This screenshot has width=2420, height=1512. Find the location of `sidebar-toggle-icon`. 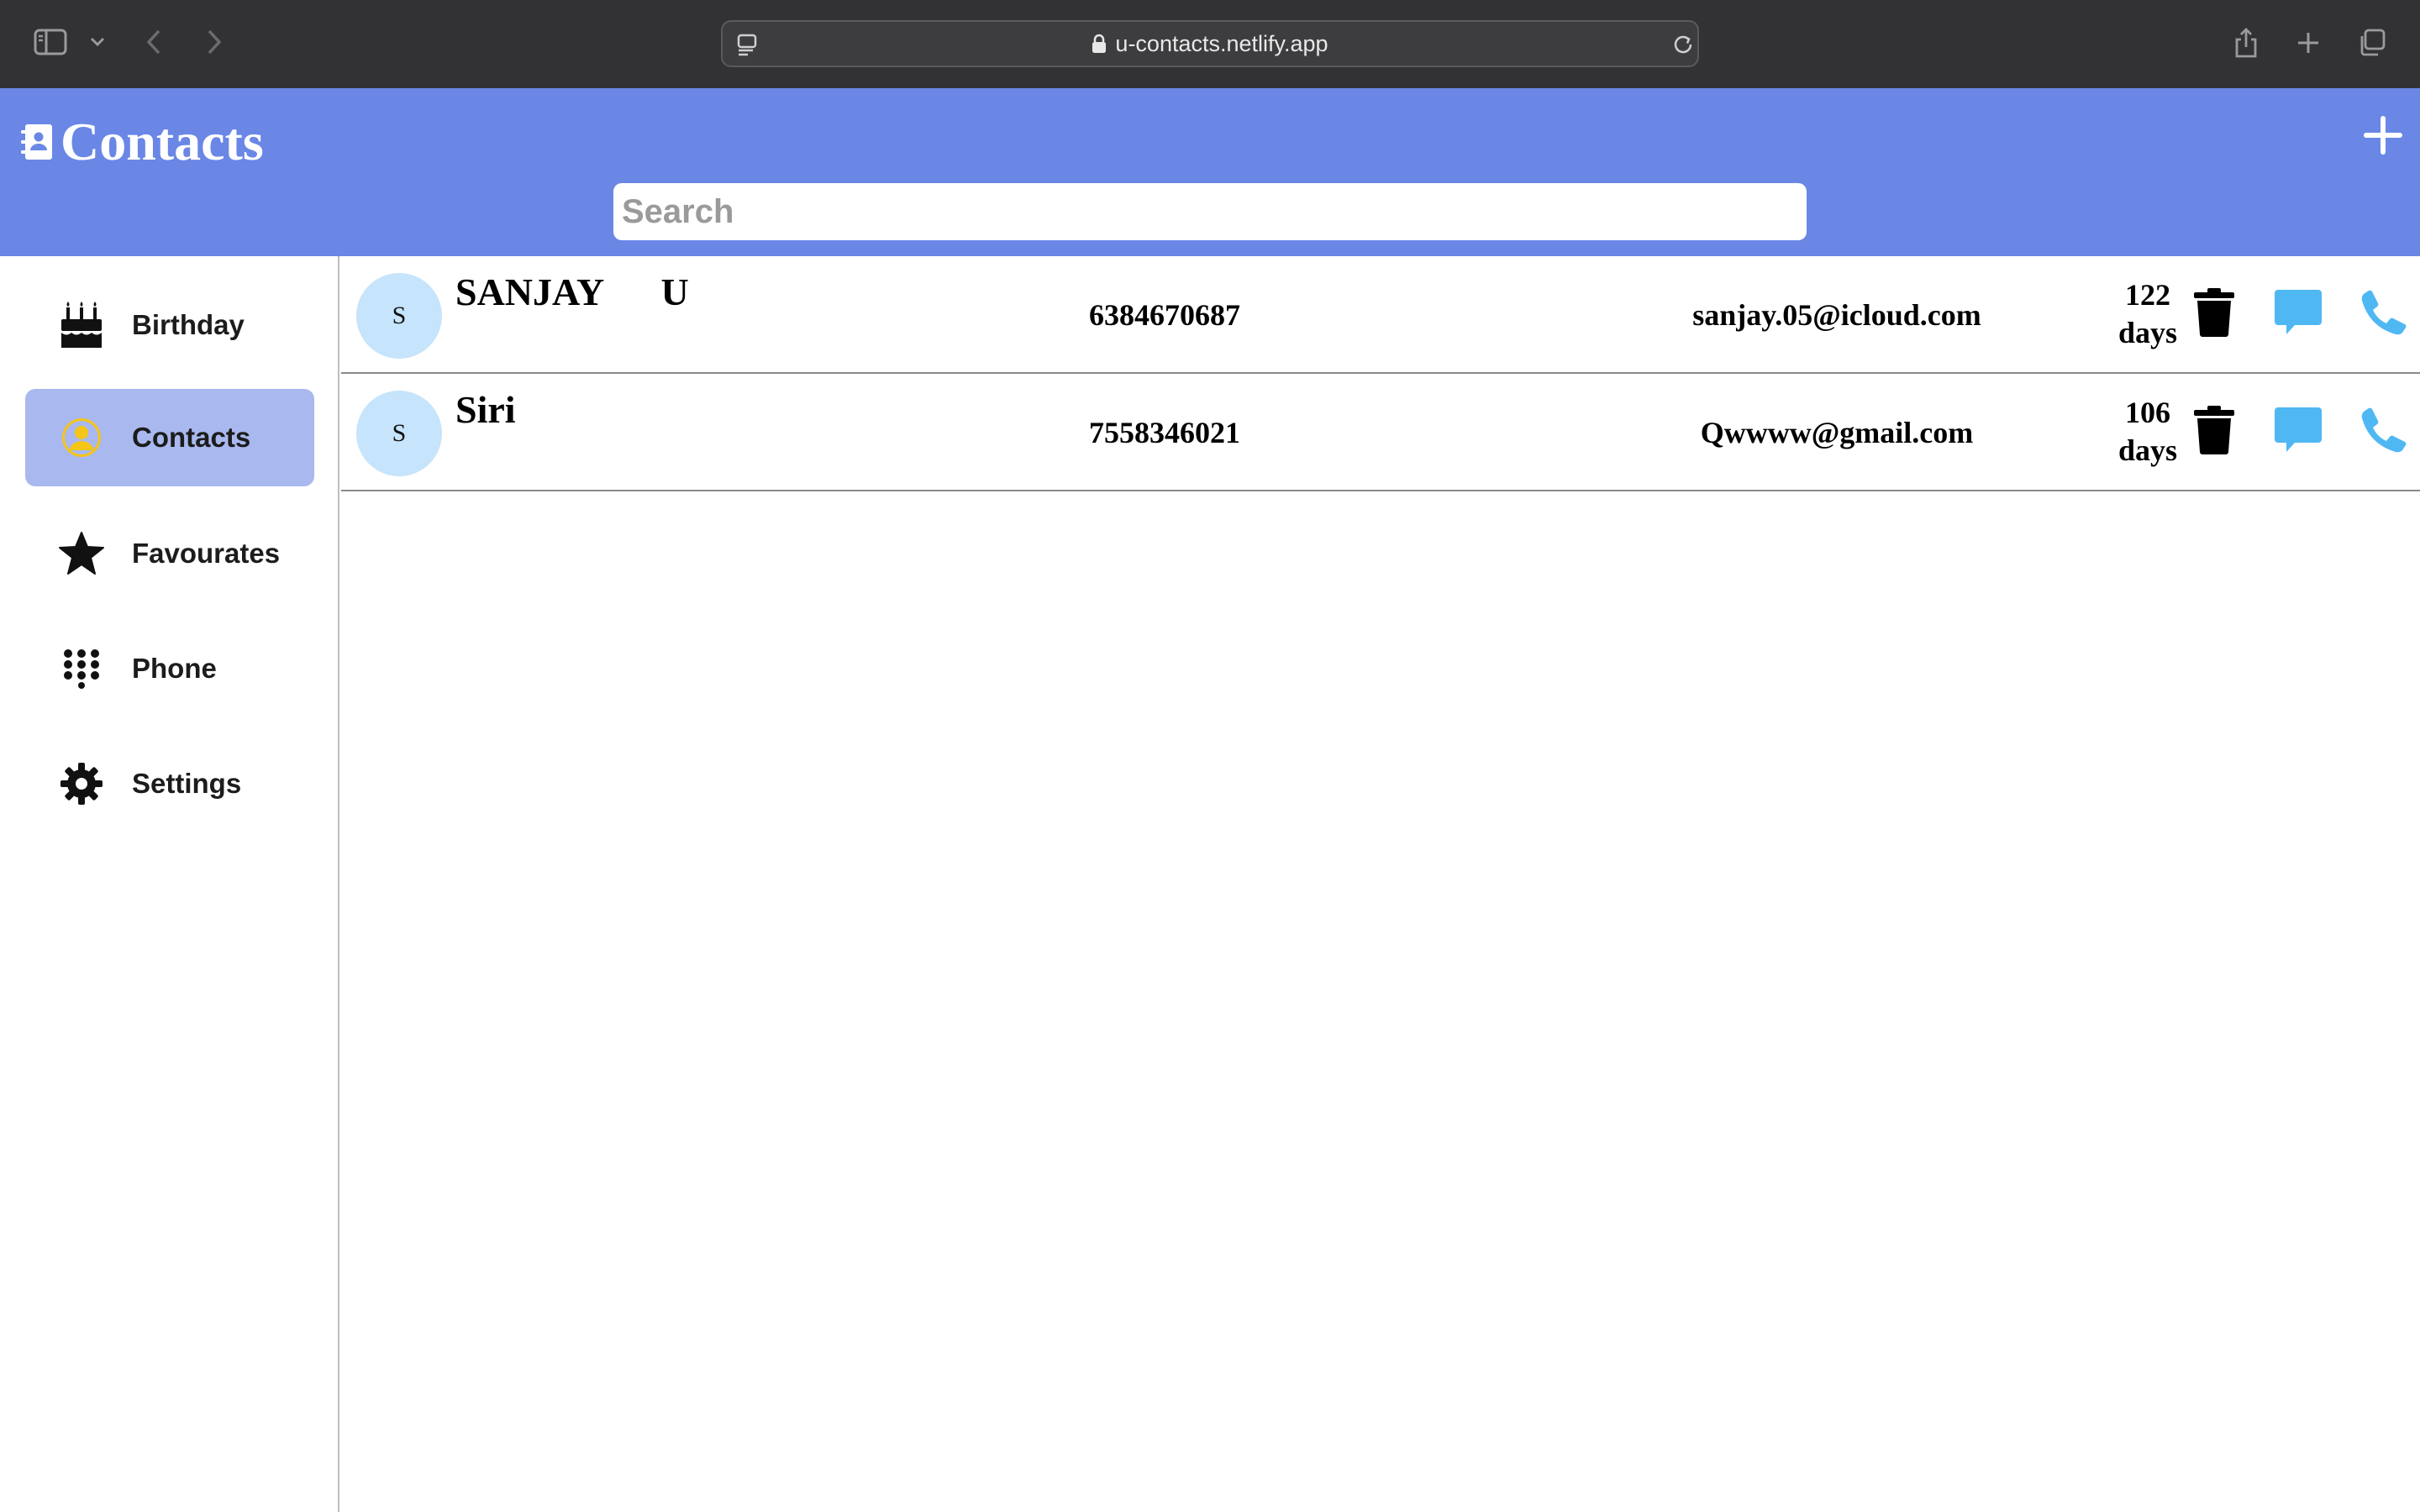

sidebar-toggle-icon is located at coordinates (51, 42).